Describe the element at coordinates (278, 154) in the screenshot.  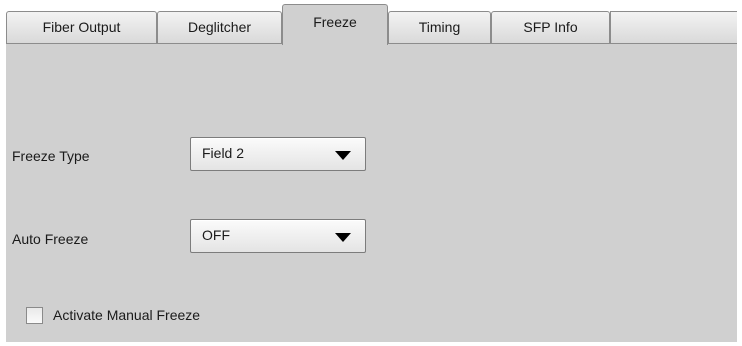
I see `freeze-type-dropdown: Field 2` at that location.